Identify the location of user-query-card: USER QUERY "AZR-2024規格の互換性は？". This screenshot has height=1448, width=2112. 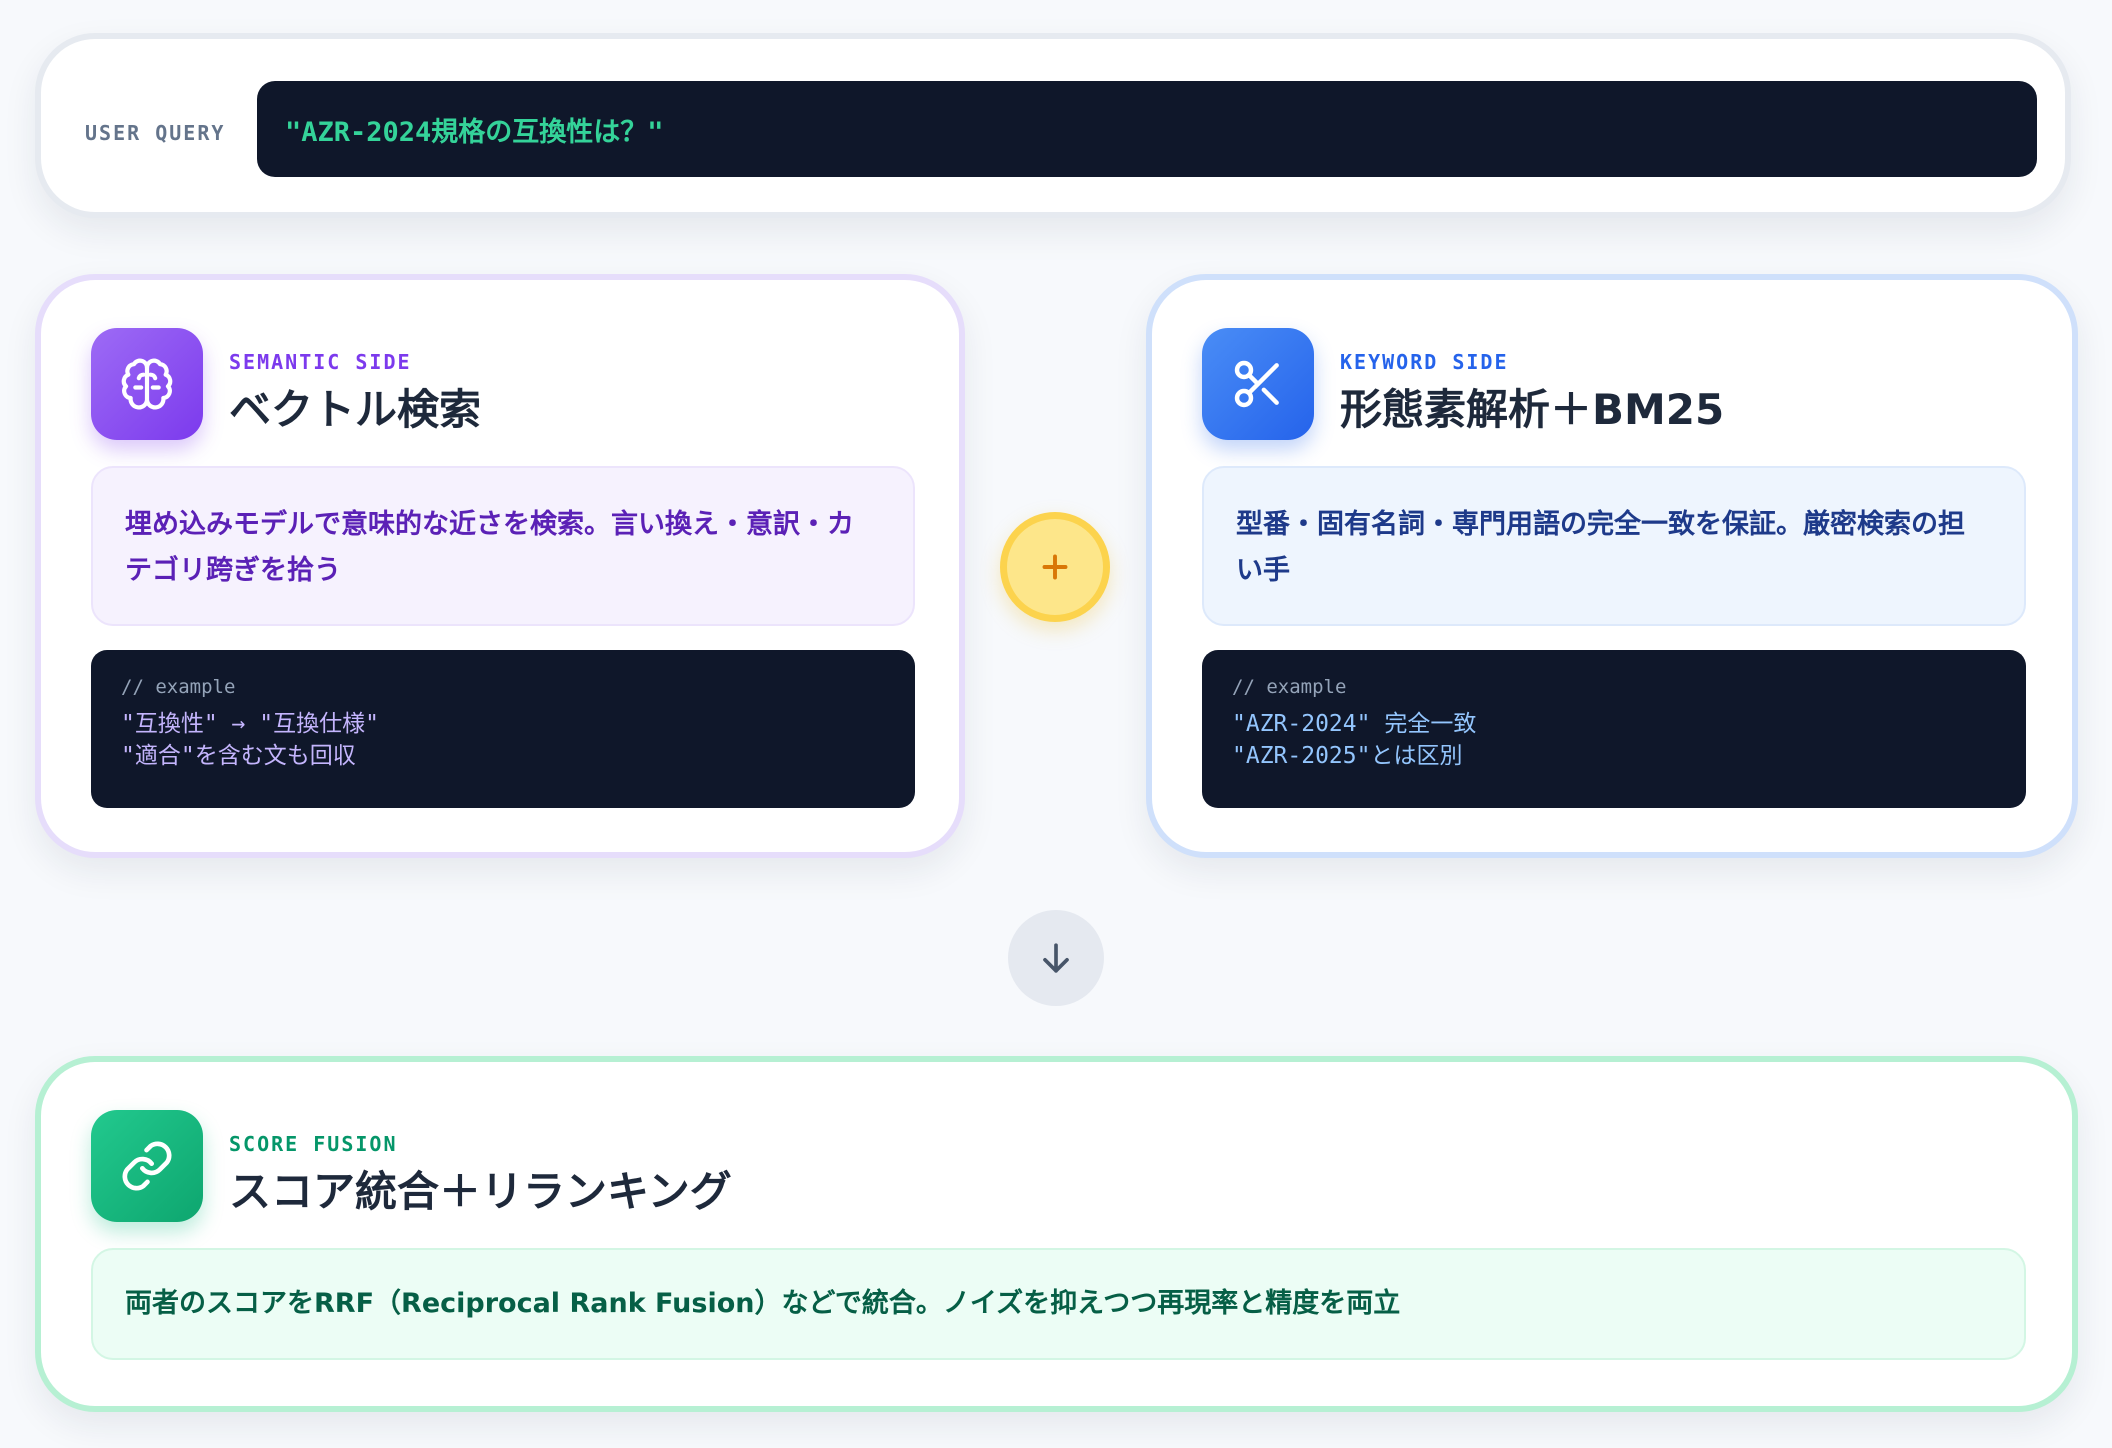
(1053, 125).